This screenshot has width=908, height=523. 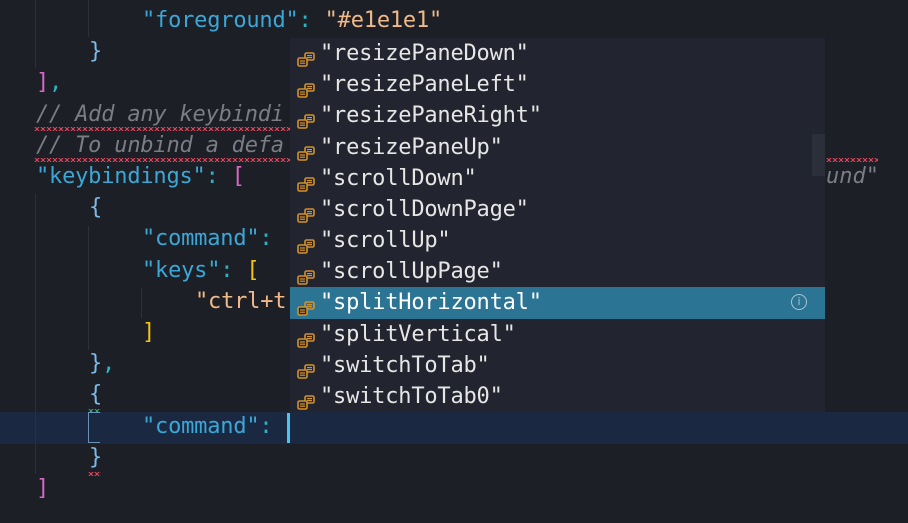 What do you see at coordinates (454, 457) in the screenshot?
I see `code-line: }` at bounding box center [454, 457].